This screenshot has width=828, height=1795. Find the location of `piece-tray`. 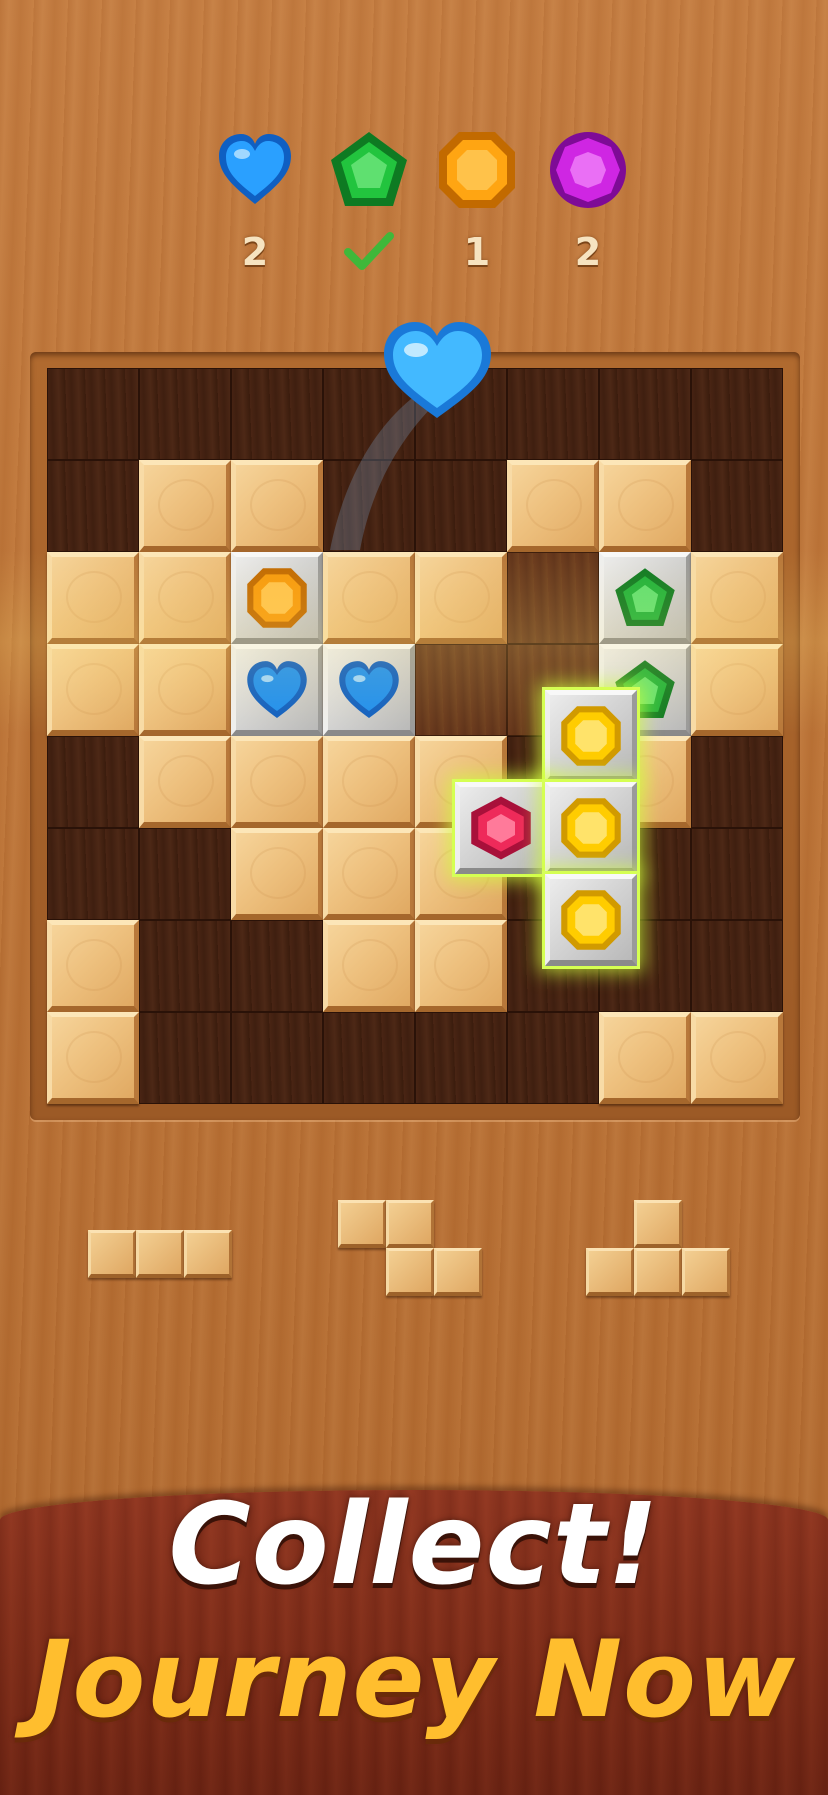

piece-tray is located at coordinates (414, 1260).